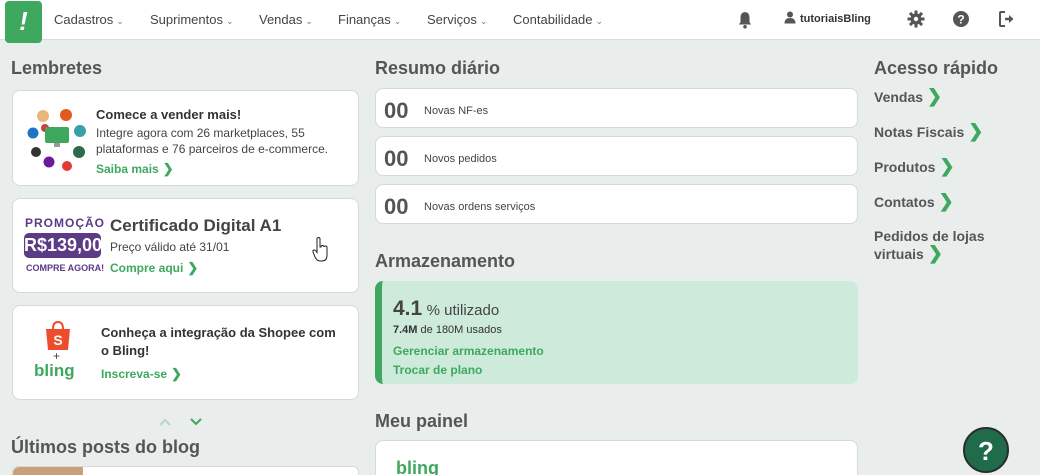 This screenshot has width=1040, height=475. Describe the element at coordinates (185, 470) in the screenshot. I see `blog-post-card` at that location.